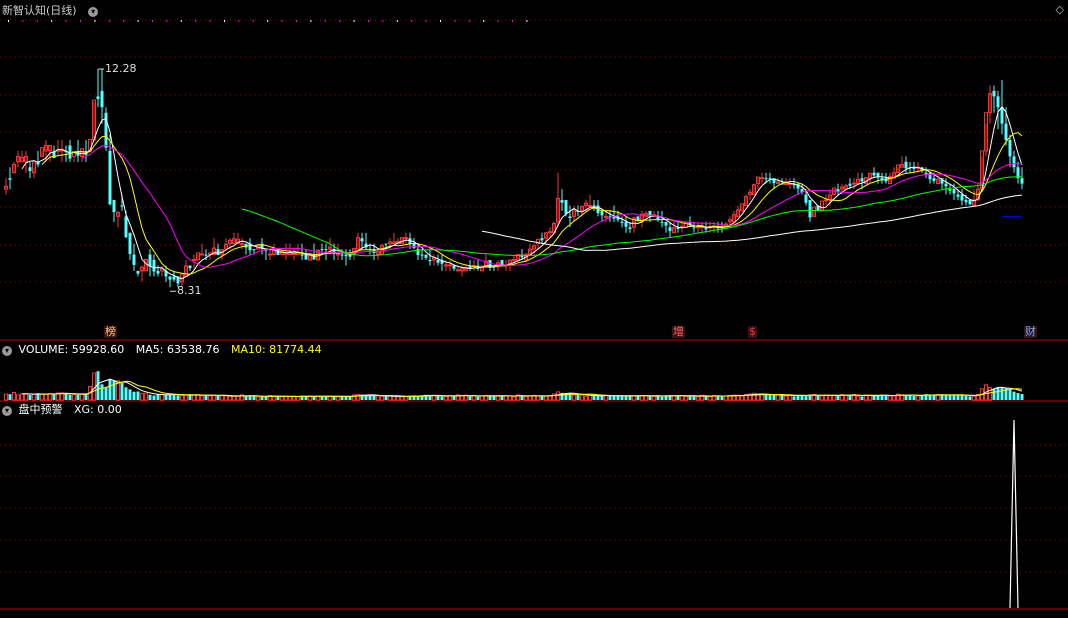 The width and height of the screenshot is (1068, 618). I want to click on event-marker: 增, so click(678, 332).